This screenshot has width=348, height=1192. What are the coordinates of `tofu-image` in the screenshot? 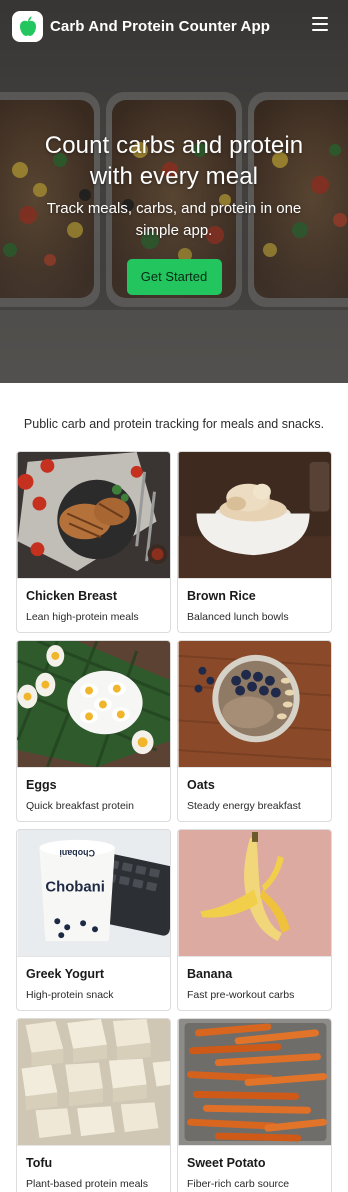 It's located at (93, 1082).